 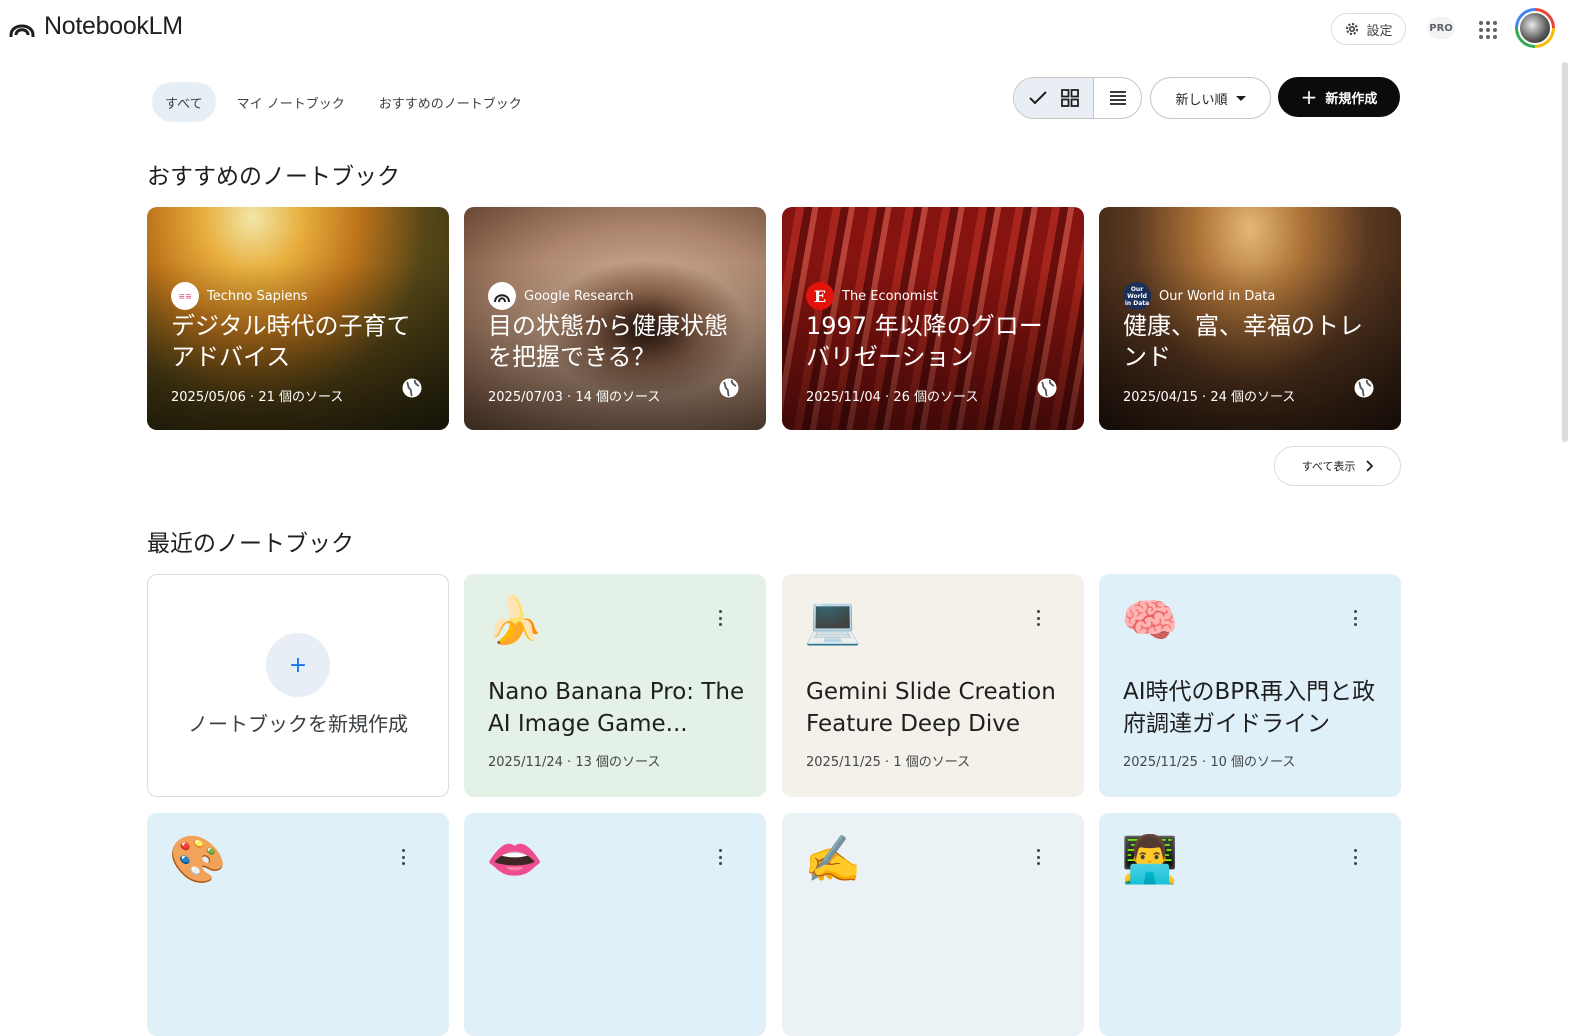 I want to click on card-meta: 2025/04/15 · 24 個のソース, so click(x=1209, y=397).